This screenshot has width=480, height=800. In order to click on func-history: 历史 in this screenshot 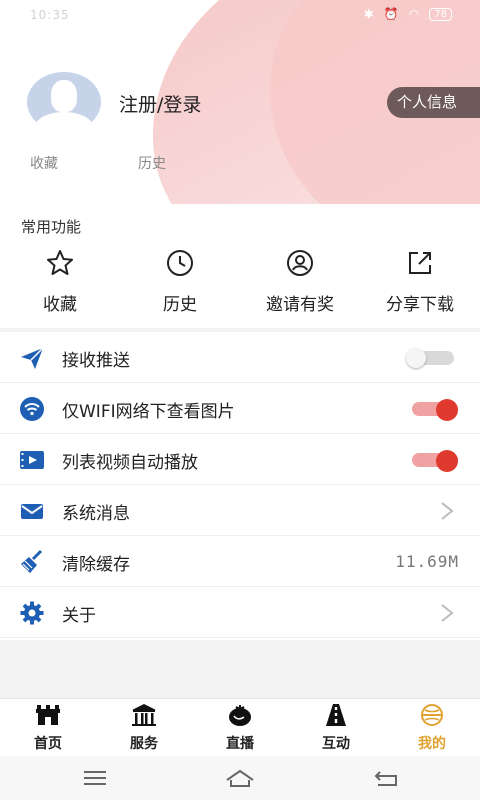, I will do `click(180, 284)`.